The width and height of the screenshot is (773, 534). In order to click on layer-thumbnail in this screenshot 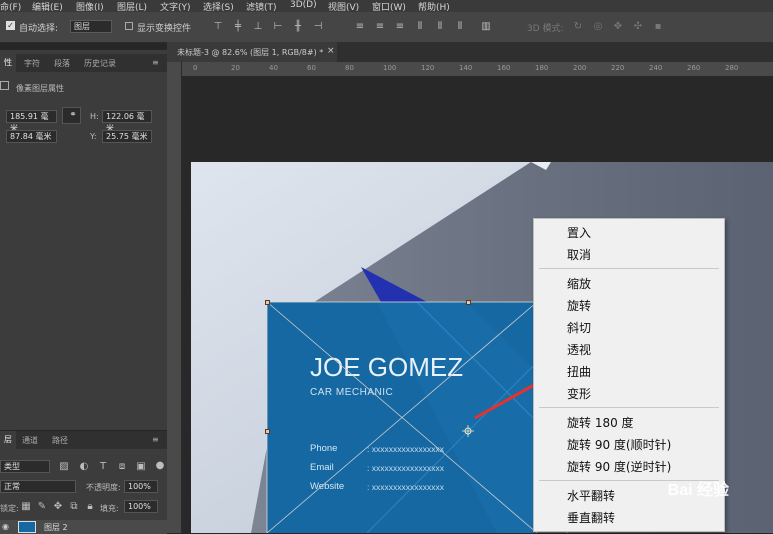, I will do `click(27, 527)`.